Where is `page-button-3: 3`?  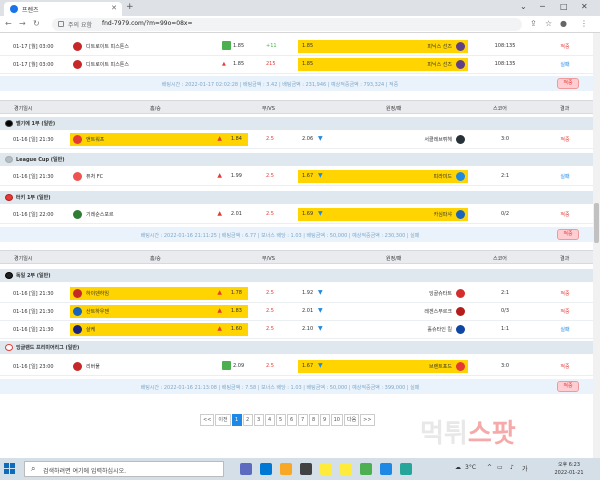
page-button-3: 3 is located at coordinates (258, 420).